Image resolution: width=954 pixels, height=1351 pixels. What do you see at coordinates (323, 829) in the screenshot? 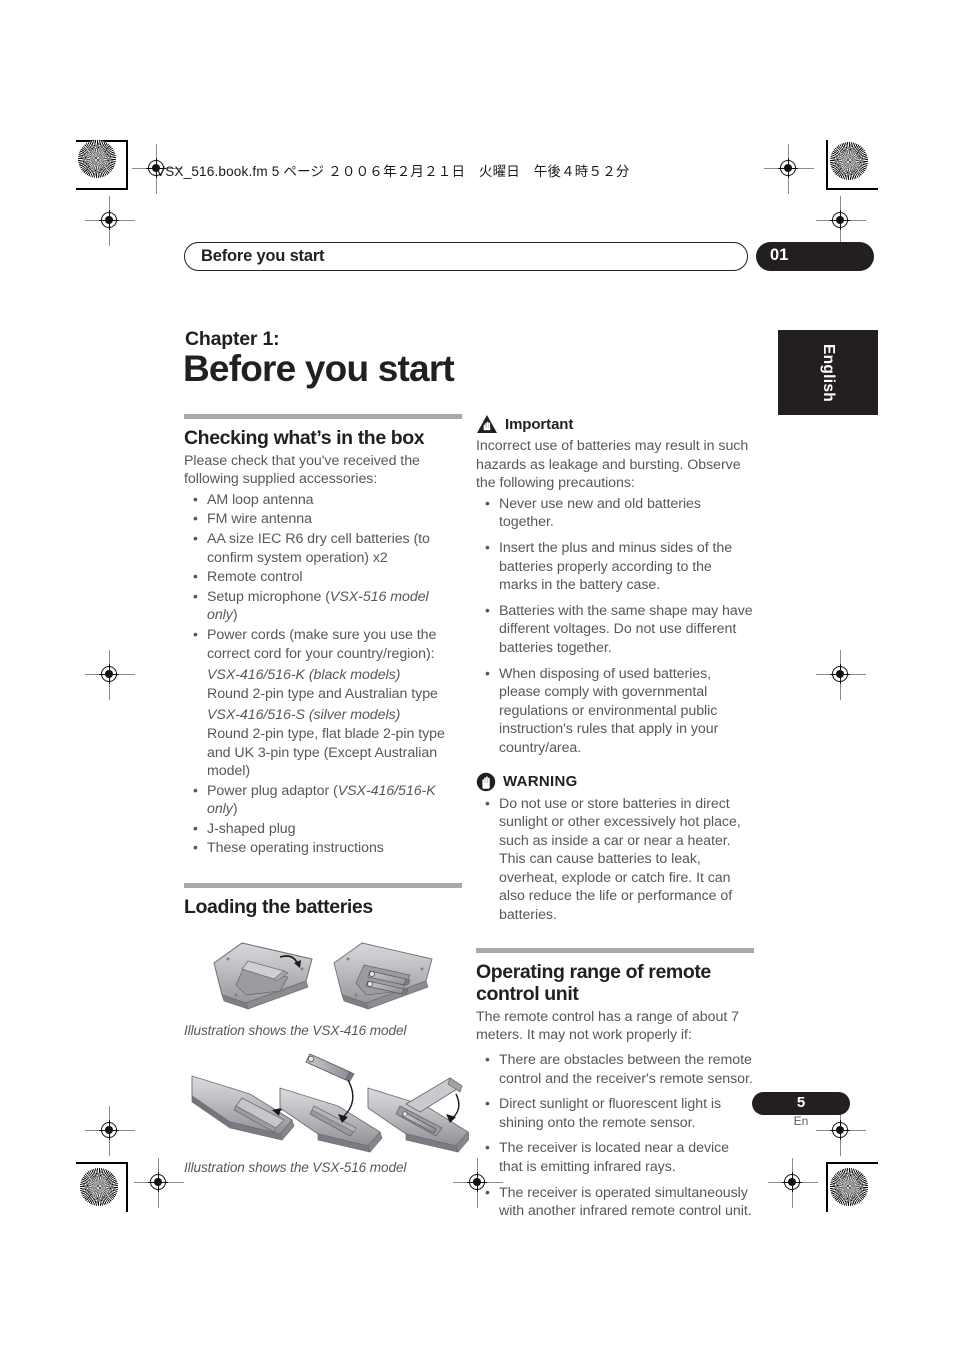
I see `list-item: J-shaped plug` at bounding box center [323, 829].